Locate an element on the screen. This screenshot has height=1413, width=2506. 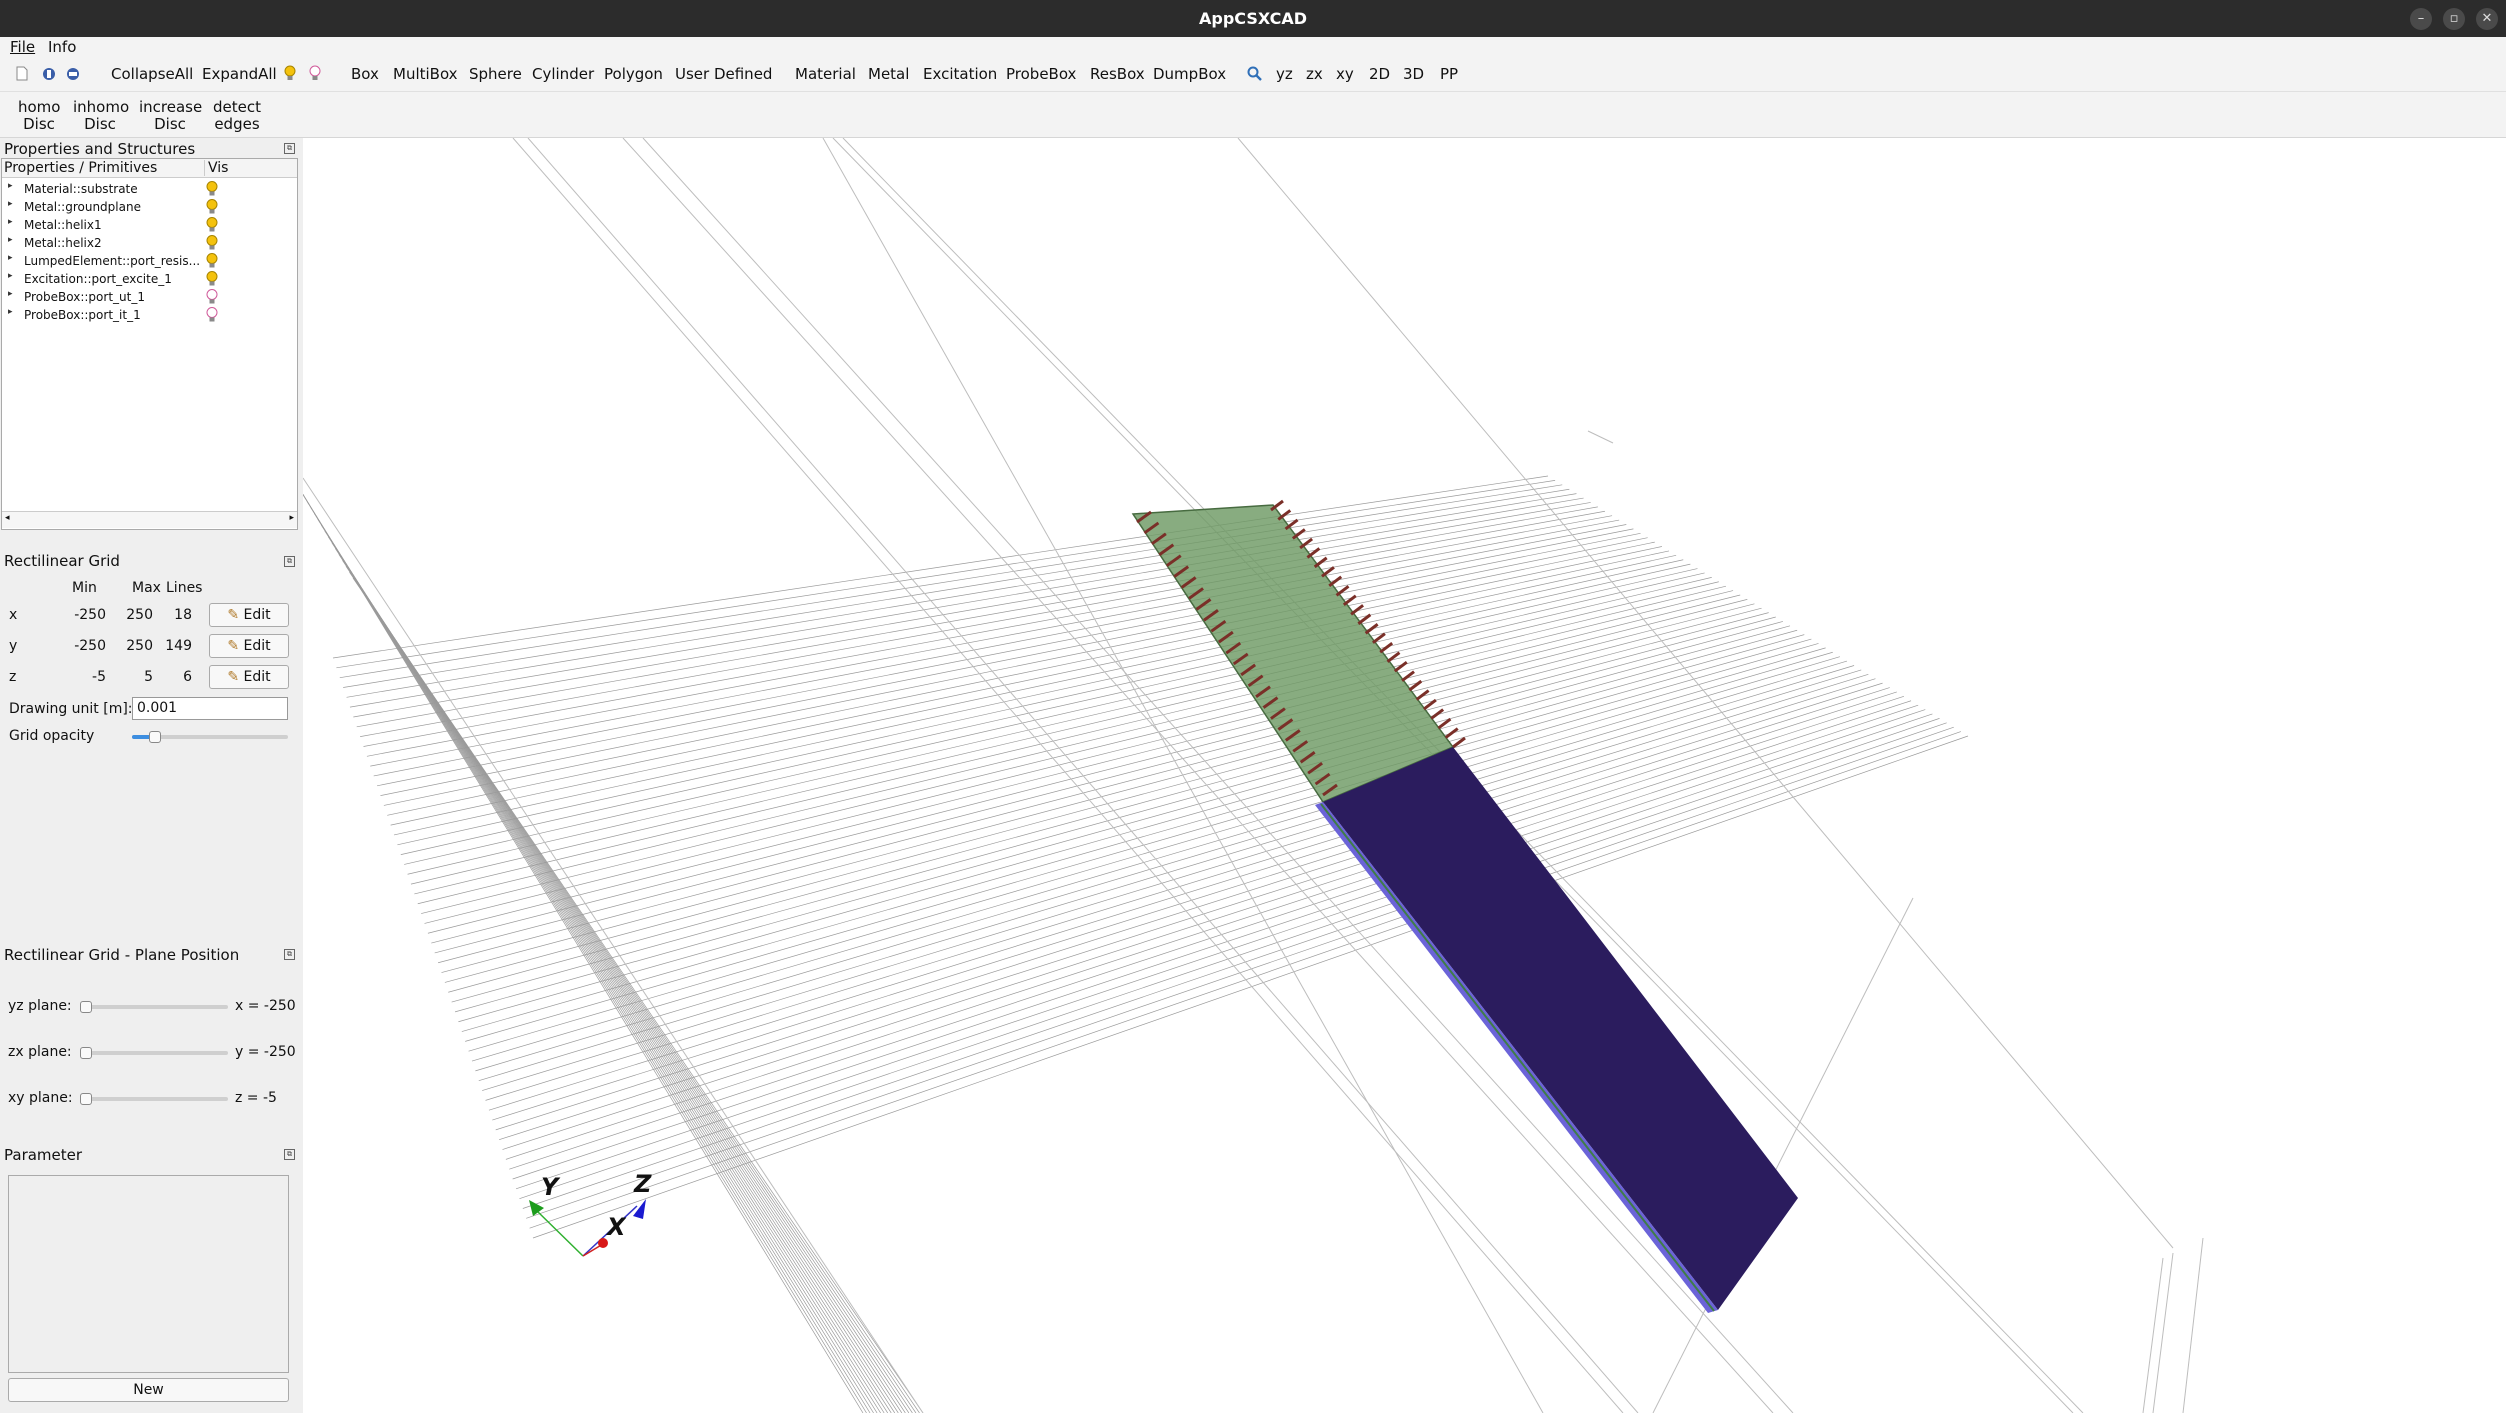
show-all-bulb-icon is located at coordinates (290, 73).